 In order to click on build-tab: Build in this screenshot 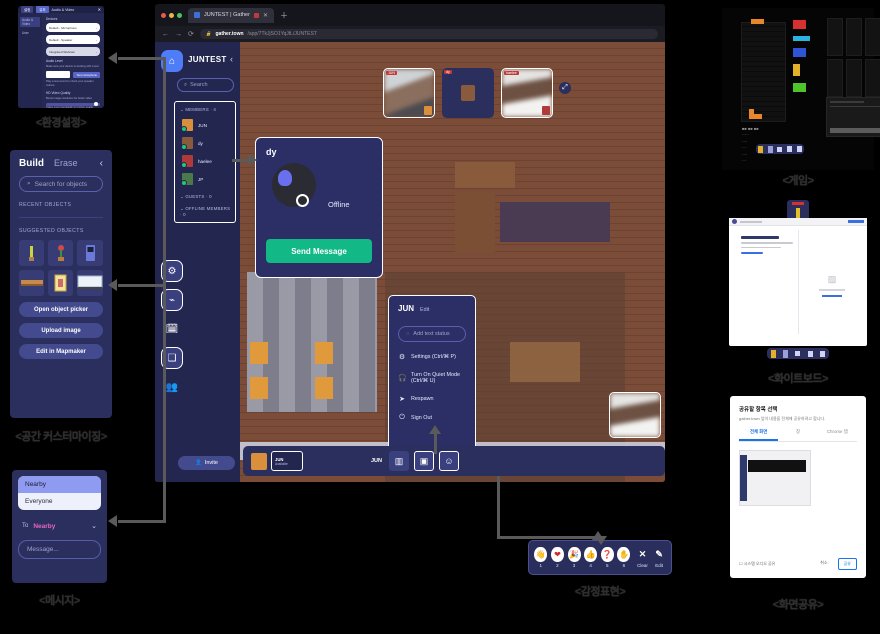, I will do `click(31, 163)`.